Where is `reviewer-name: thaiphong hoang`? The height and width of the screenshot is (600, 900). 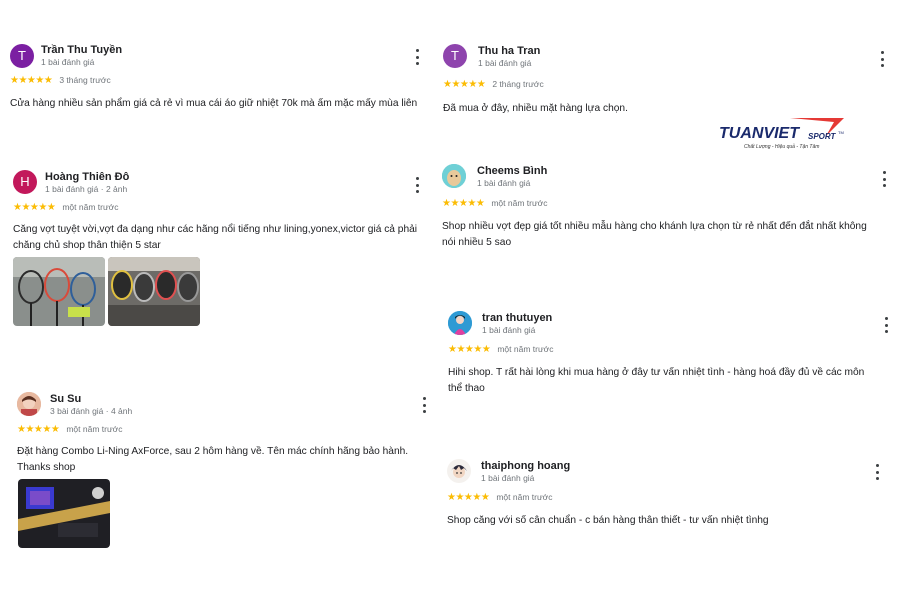
reviewer-name: thaiphong hoang is located at coordinates (525, 466).